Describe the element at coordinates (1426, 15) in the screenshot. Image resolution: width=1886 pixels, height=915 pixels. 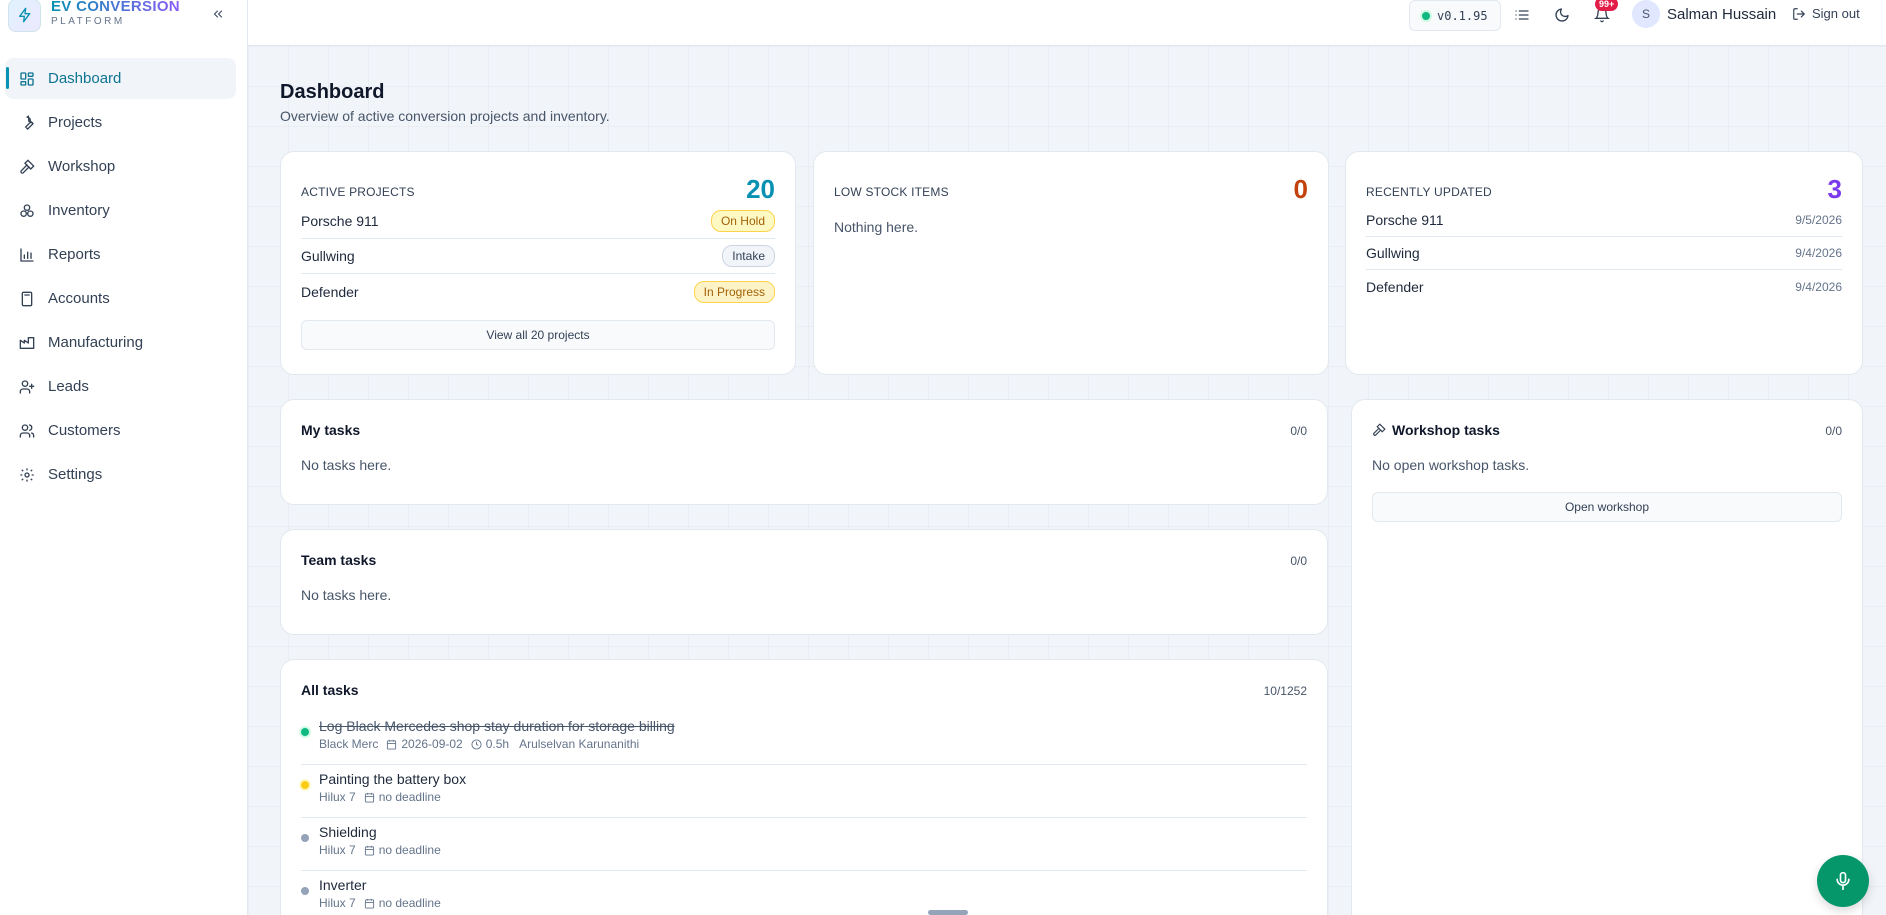
I see `status-dot-icon` at that location.